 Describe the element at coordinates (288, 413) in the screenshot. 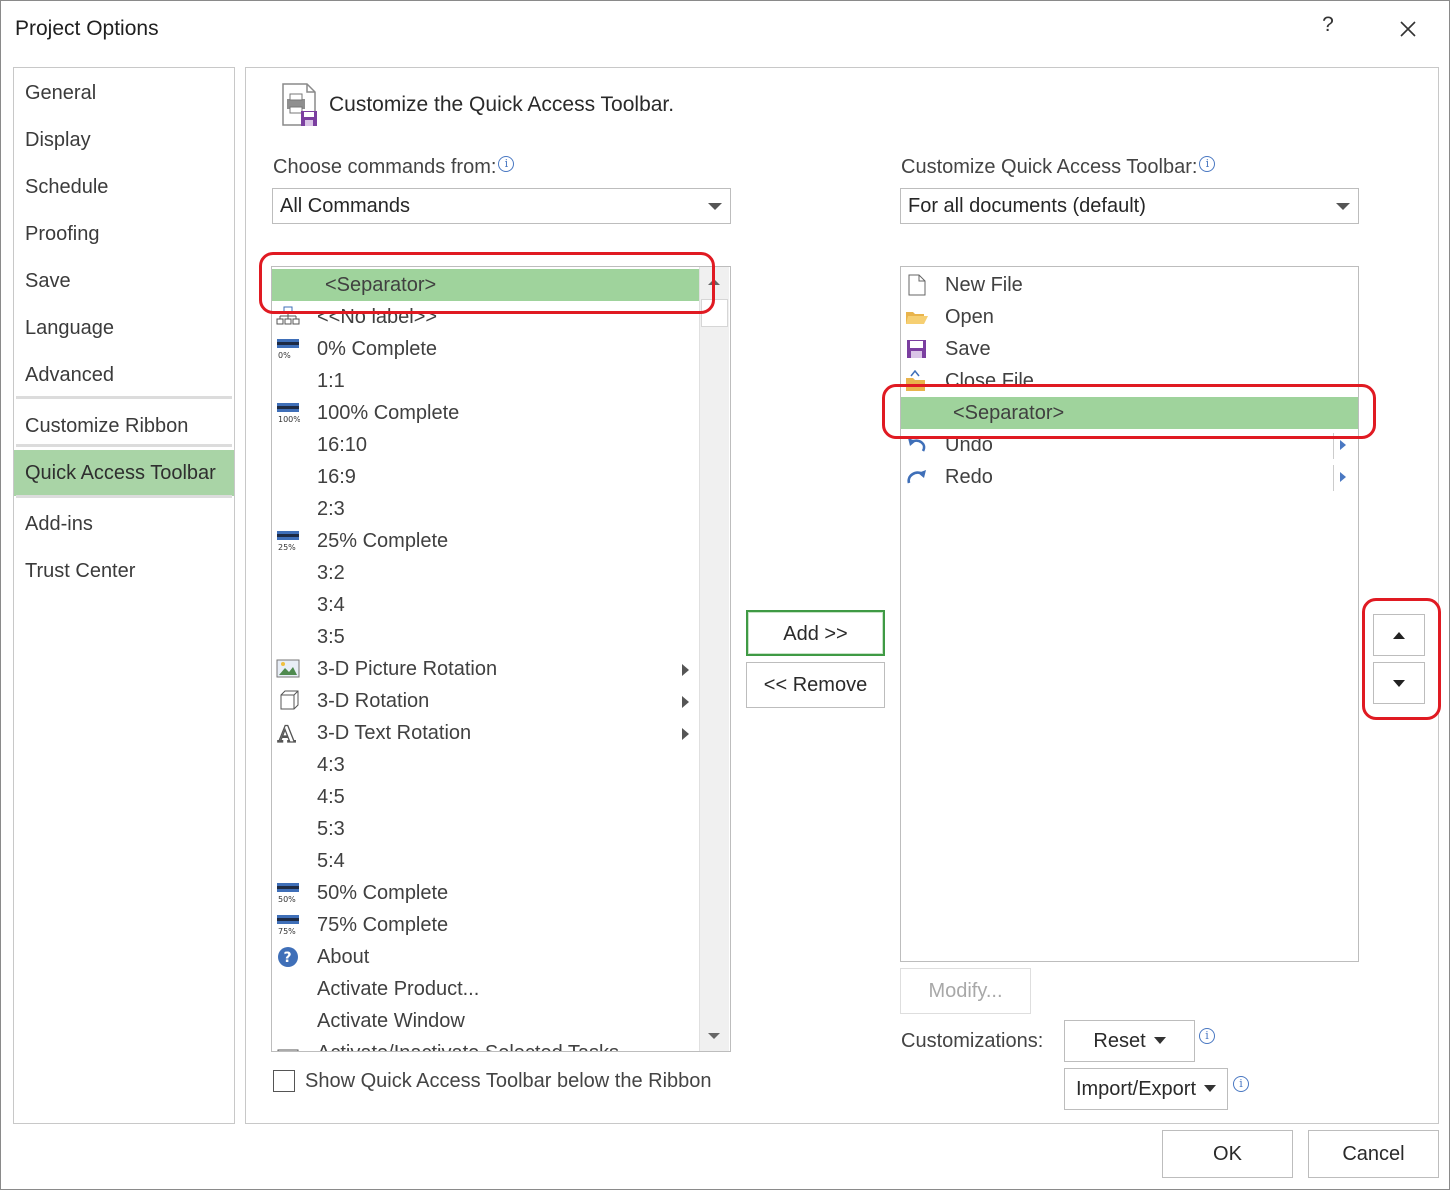

I see `progress-100-icon: 100%` at that location.